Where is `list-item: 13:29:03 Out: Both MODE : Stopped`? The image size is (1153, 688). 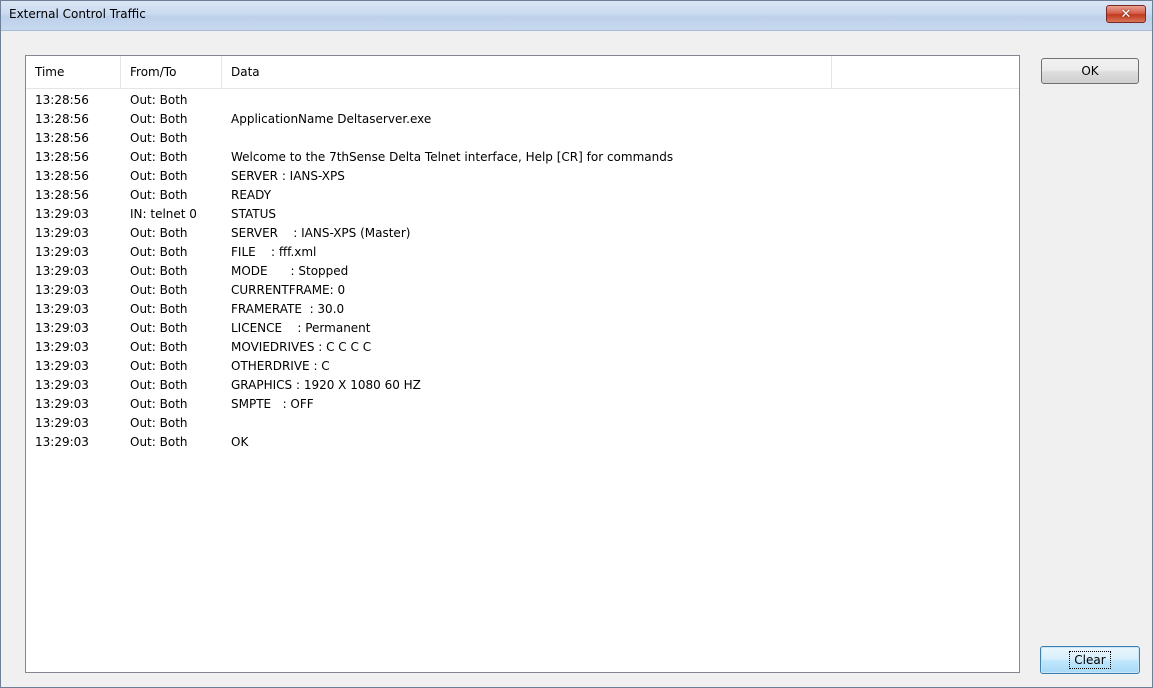 list-item: 13:29:03 Out: Both MODE : Stopped is located at coordinates (522, 271).